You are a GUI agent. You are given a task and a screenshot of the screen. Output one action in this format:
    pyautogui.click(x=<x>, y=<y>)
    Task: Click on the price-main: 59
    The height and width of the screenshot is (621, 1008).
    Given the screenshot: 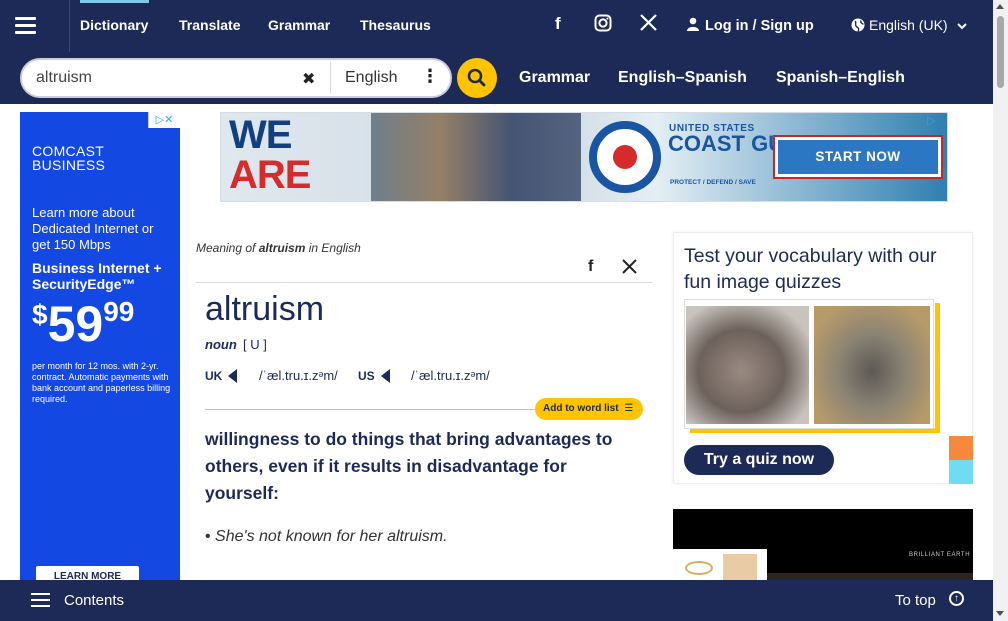 What is the action you would take?
    pyautogui.click(x=75, y=324)
    